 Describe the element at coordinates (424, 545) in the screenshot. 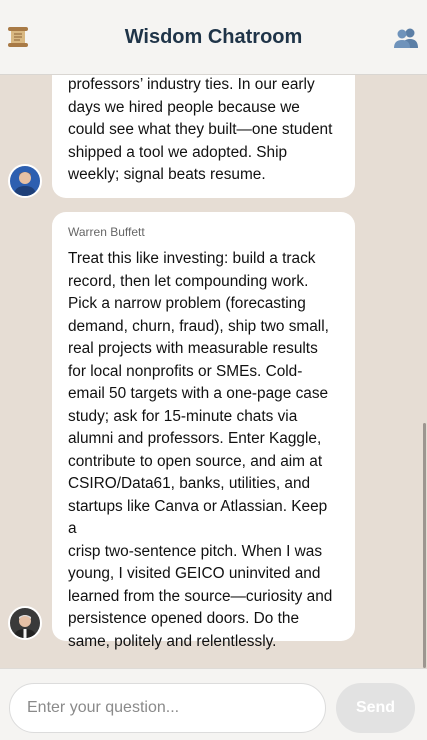

I see `scrollbar` at that location.